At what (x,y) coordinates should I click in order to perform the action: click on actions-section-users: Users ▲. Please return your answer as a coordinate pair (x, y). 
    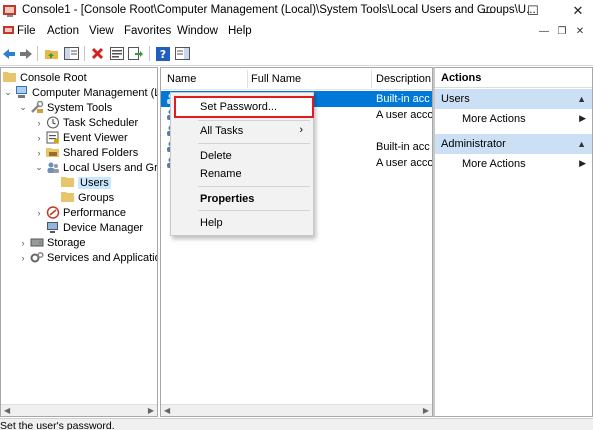
    Looking at the image, I should click on (513, 99).